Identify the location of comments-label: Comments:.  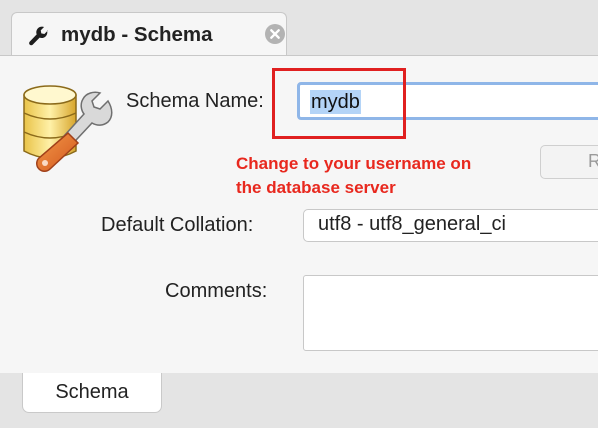
(216, 291).